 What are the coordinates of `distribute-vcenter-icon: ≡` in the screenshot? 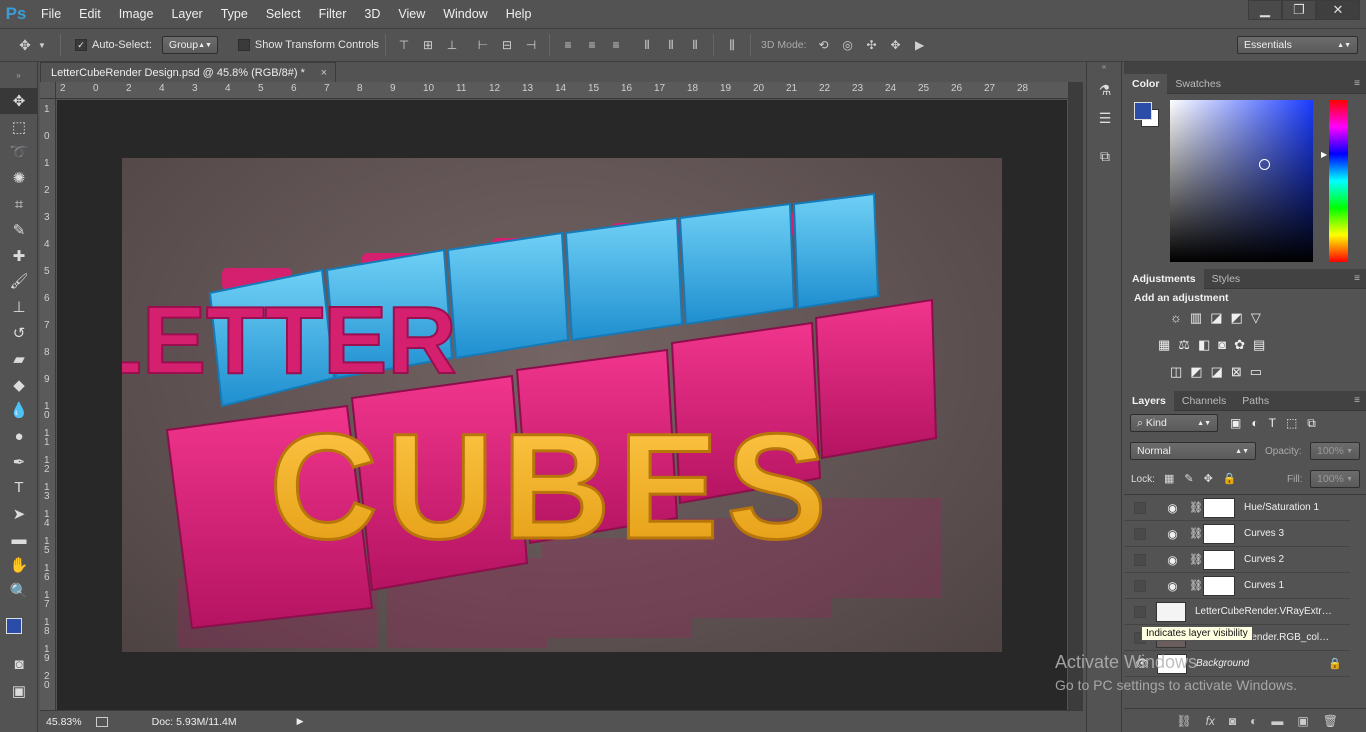 It's located at (592, 45).